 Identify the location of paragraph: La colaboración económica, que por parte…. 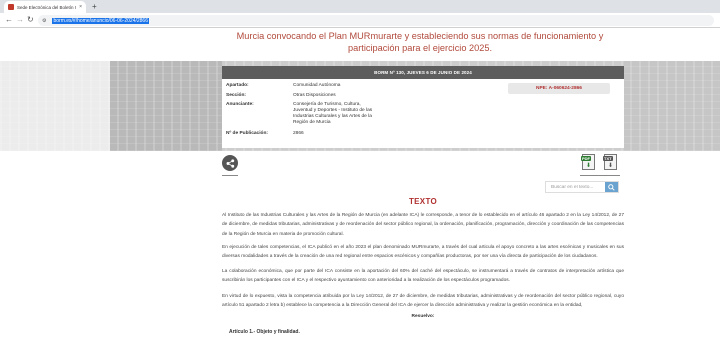
(423, 276).